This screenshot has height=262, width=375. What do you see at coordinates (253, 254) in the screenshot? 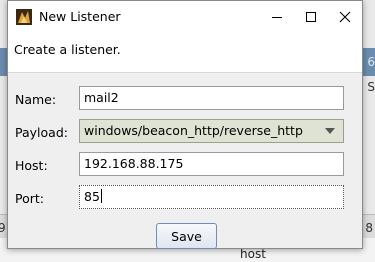
I see `background-host-column-header: host` at bounding box center [253, 254].